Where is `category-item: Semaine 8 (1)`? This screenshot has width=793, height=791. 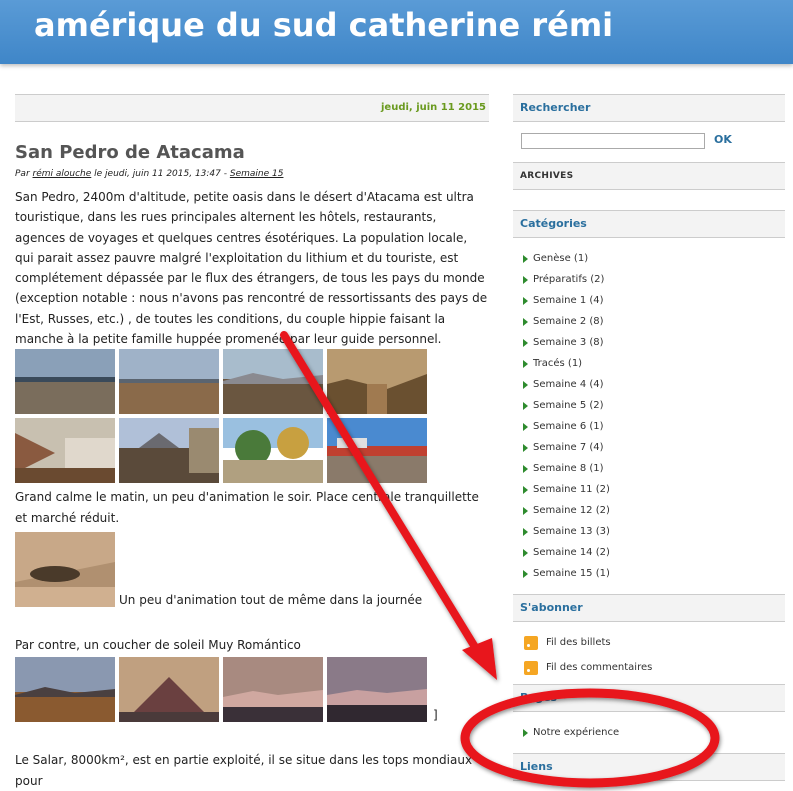 category-item: Semaine 8 (1) is located at coordinates (654, 468).